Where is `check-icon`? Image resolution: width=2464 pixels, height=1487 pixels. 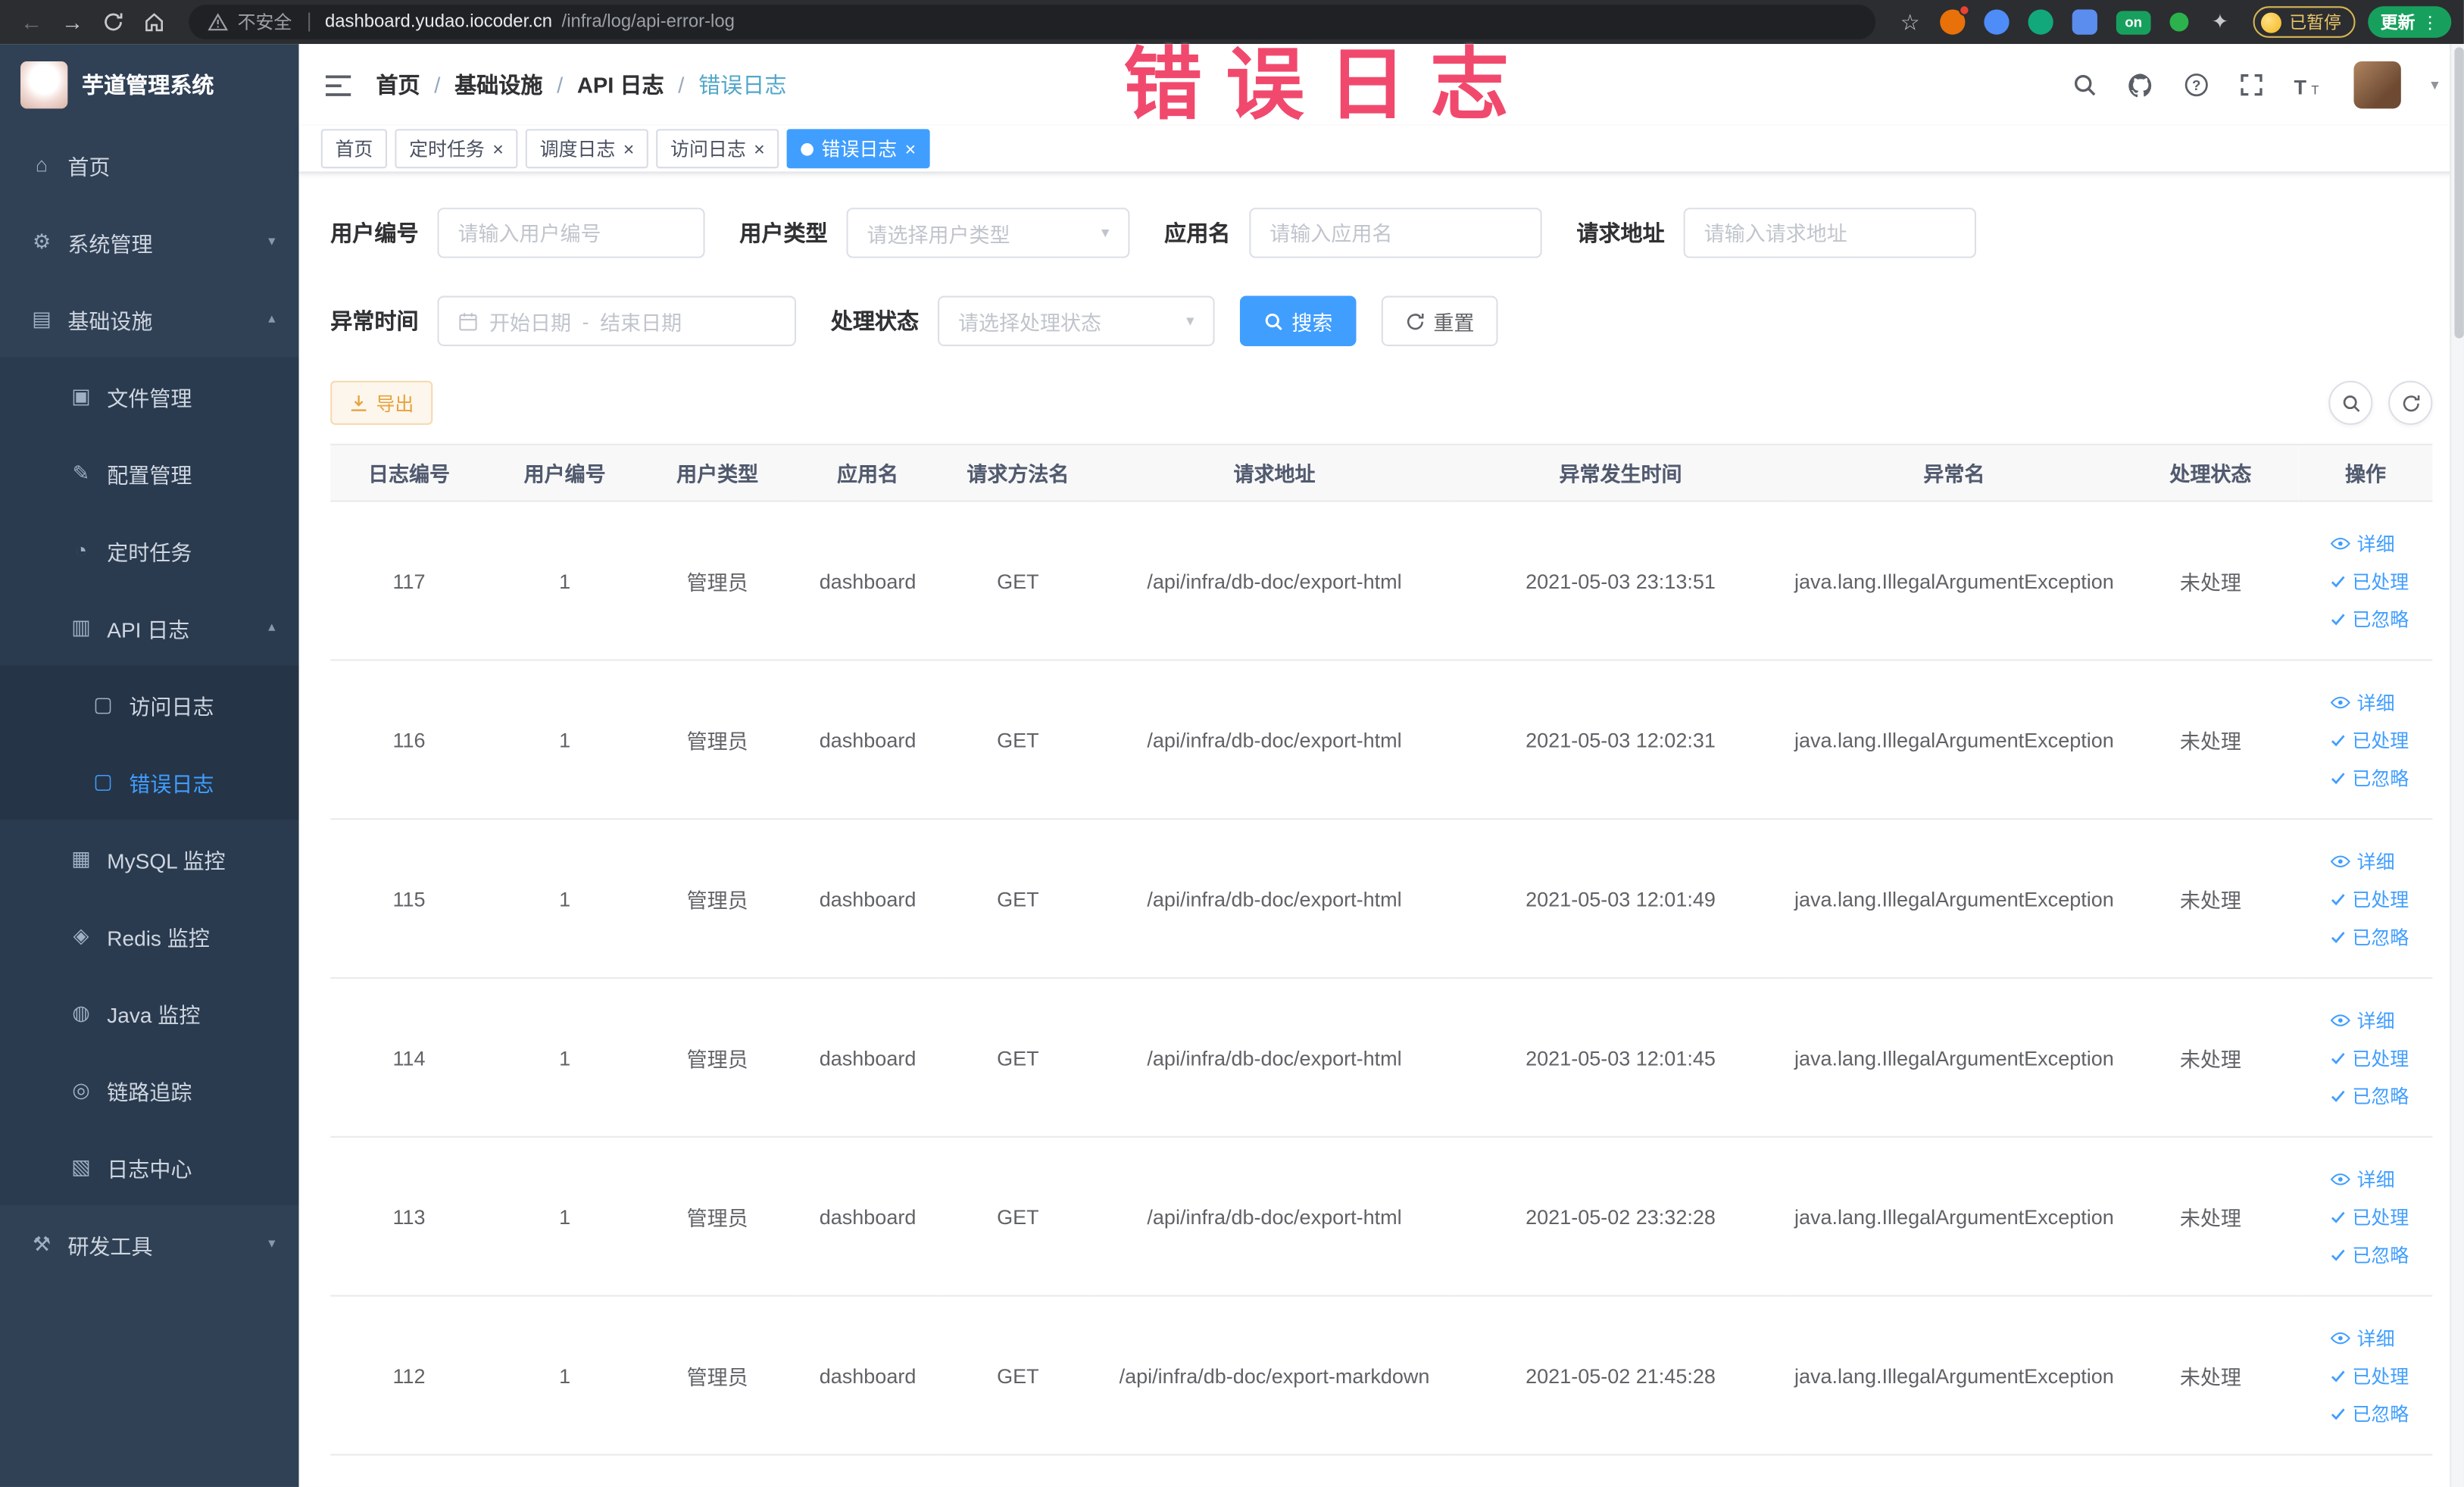 check-icon is located at coordinates (2338, 1058).